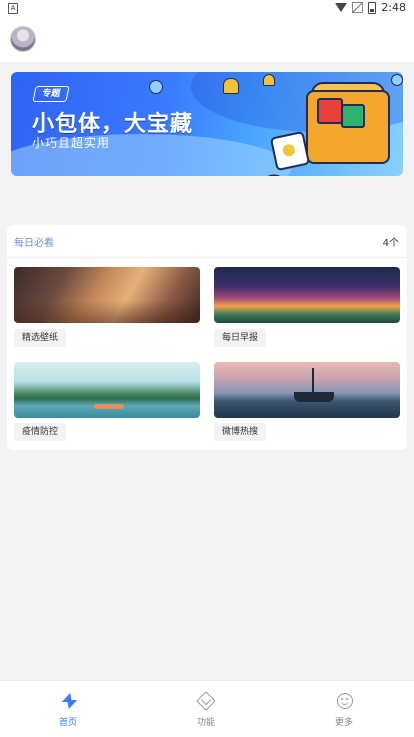  I want to click on tile-label-wallpaper: 精选壁纸, so click(40, 338).